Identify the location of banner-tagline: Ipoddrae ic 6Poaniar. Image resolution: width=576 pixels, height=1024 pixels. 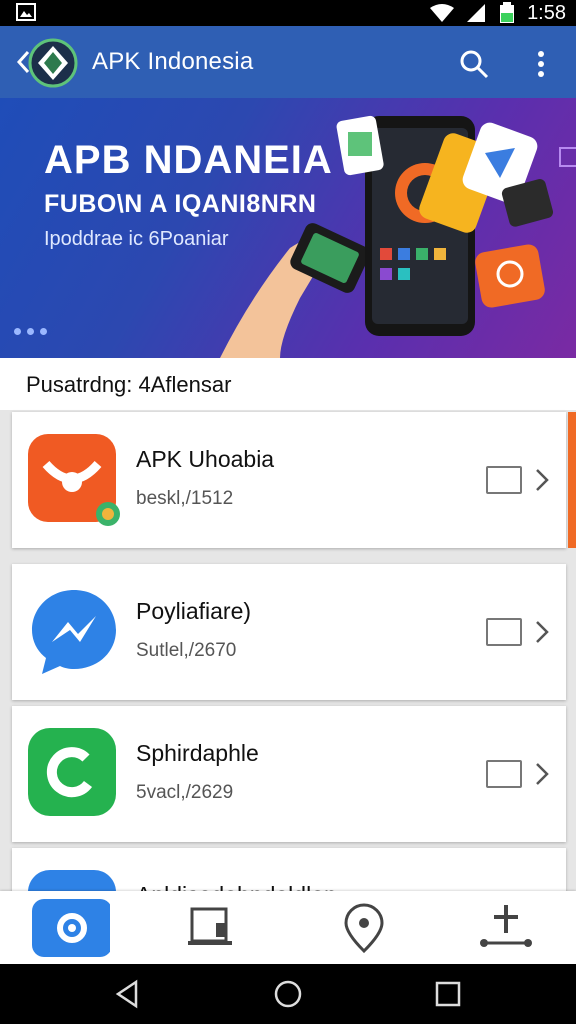
(136, 239).